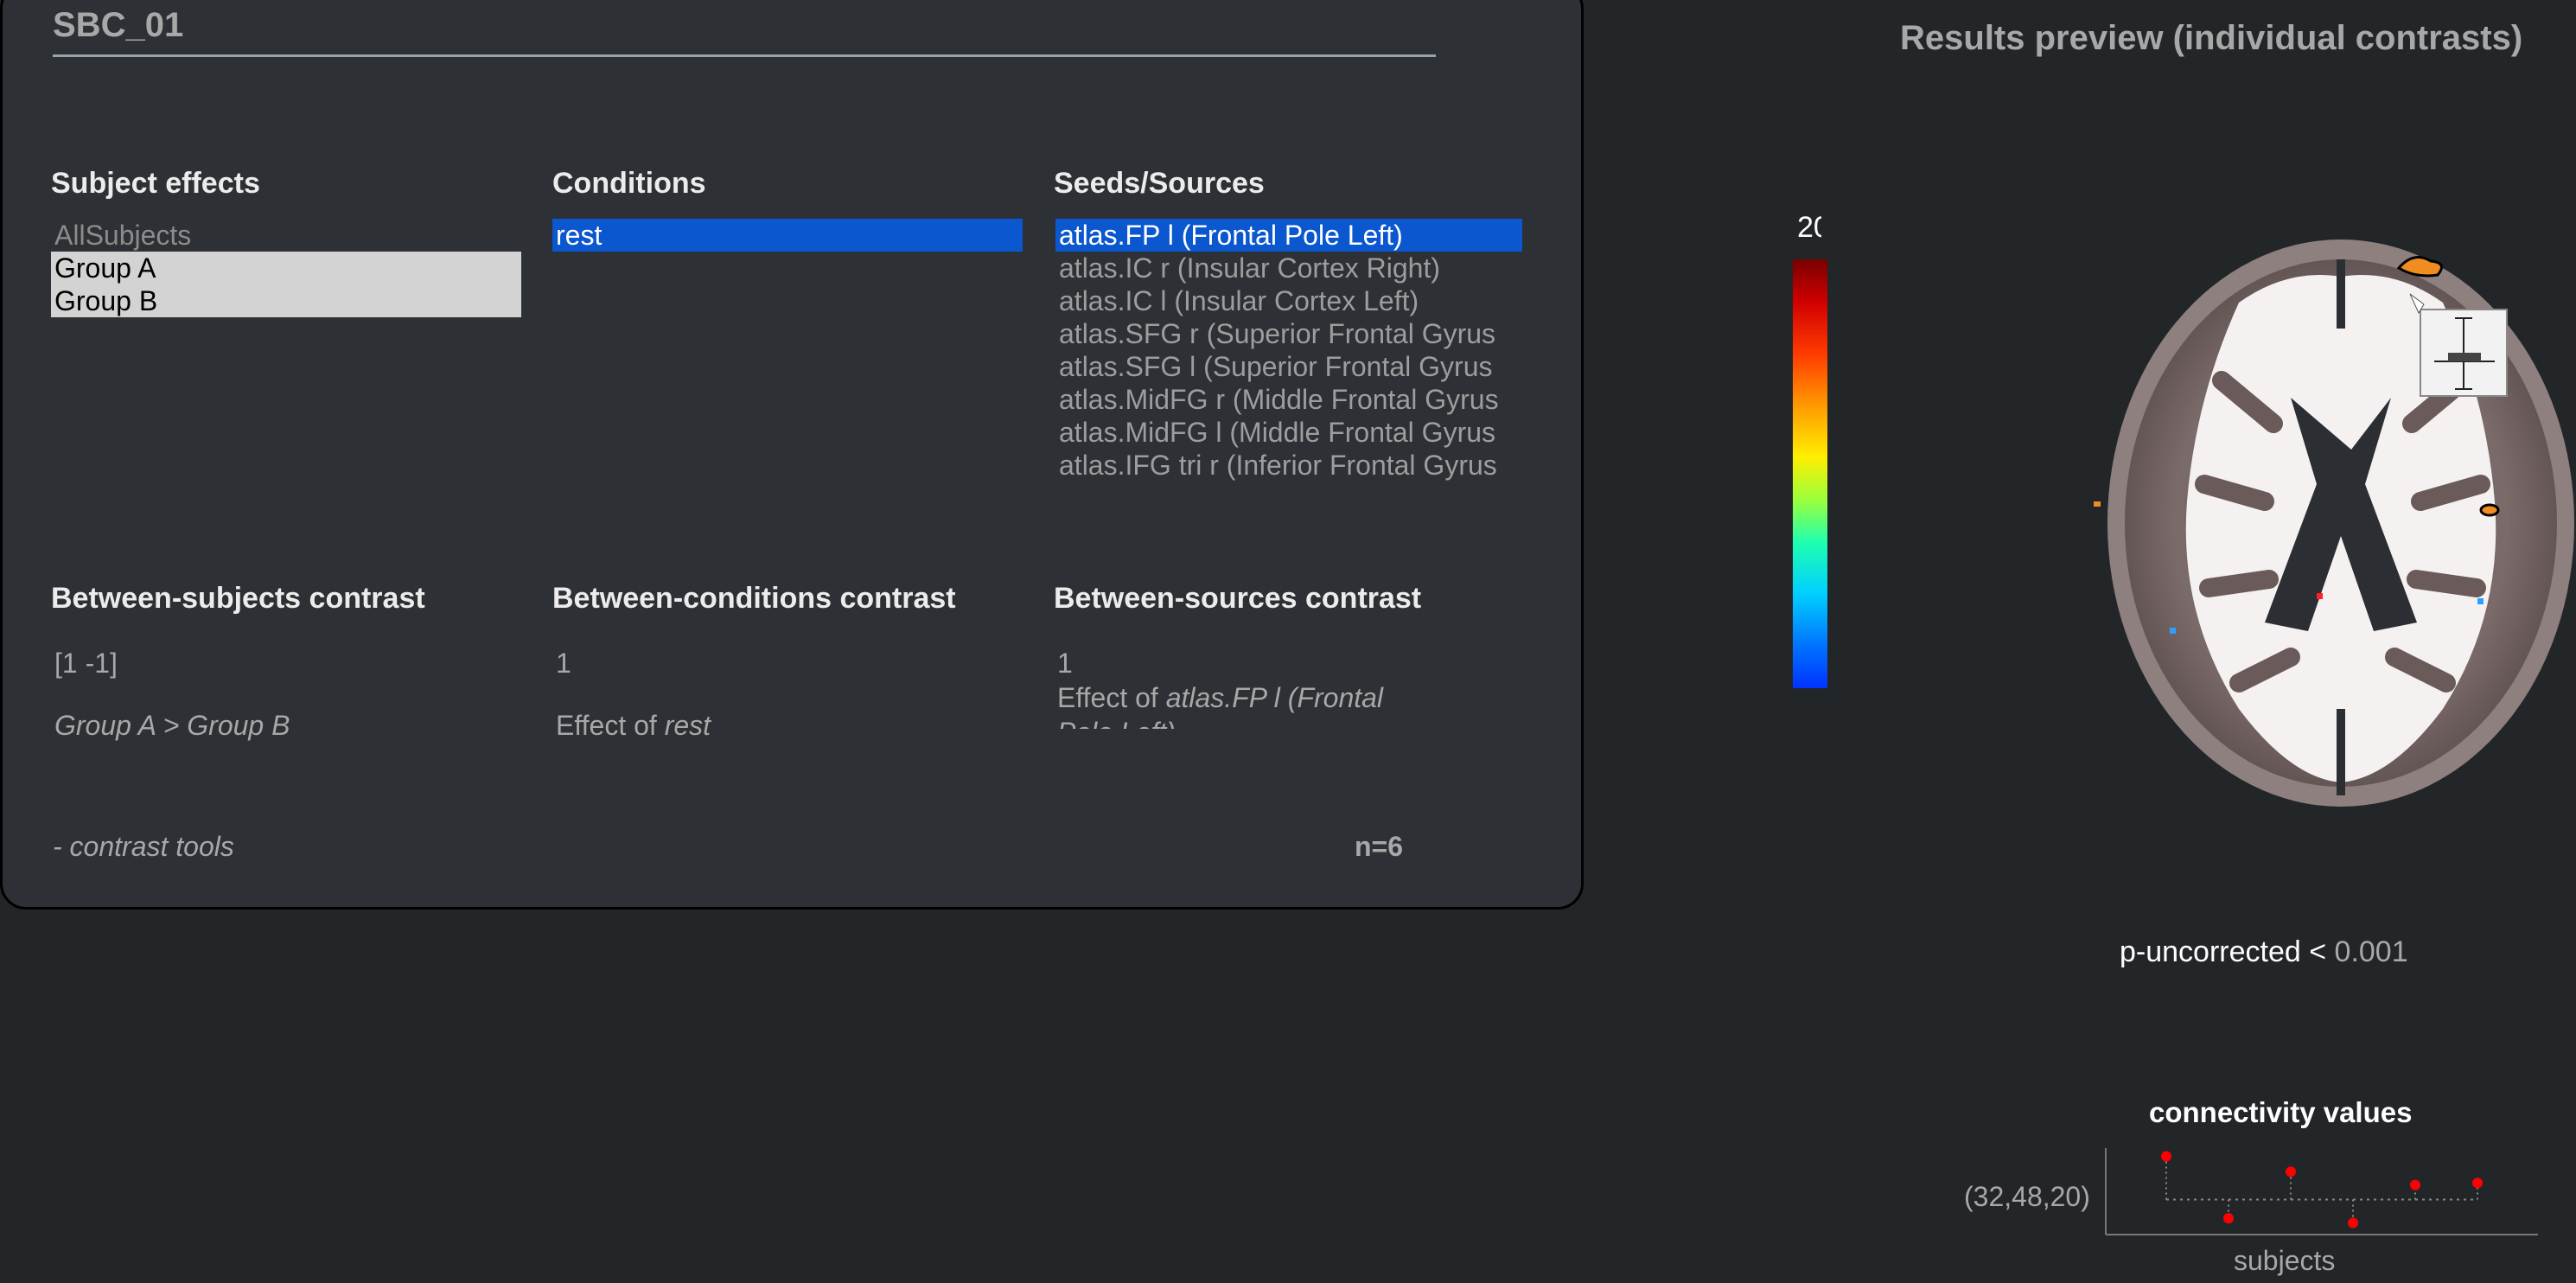 This screenshot has width=2576, height=1283. What do you see at coordinates (563, 664) in the screenshot?
I see `between-conditions-value: 1` at bounding box center [563, 664].